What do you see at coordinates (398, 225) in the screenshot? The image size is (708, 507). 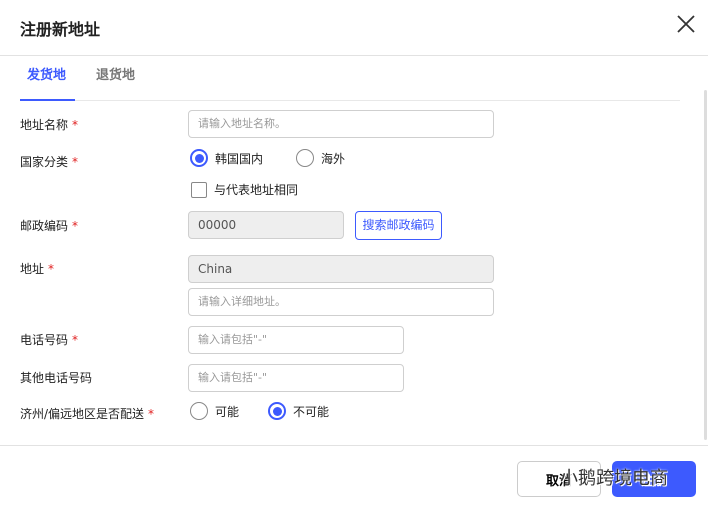 I see `search-postal-code-button: 搜索邮政编码` at bounding box center [398, 225].